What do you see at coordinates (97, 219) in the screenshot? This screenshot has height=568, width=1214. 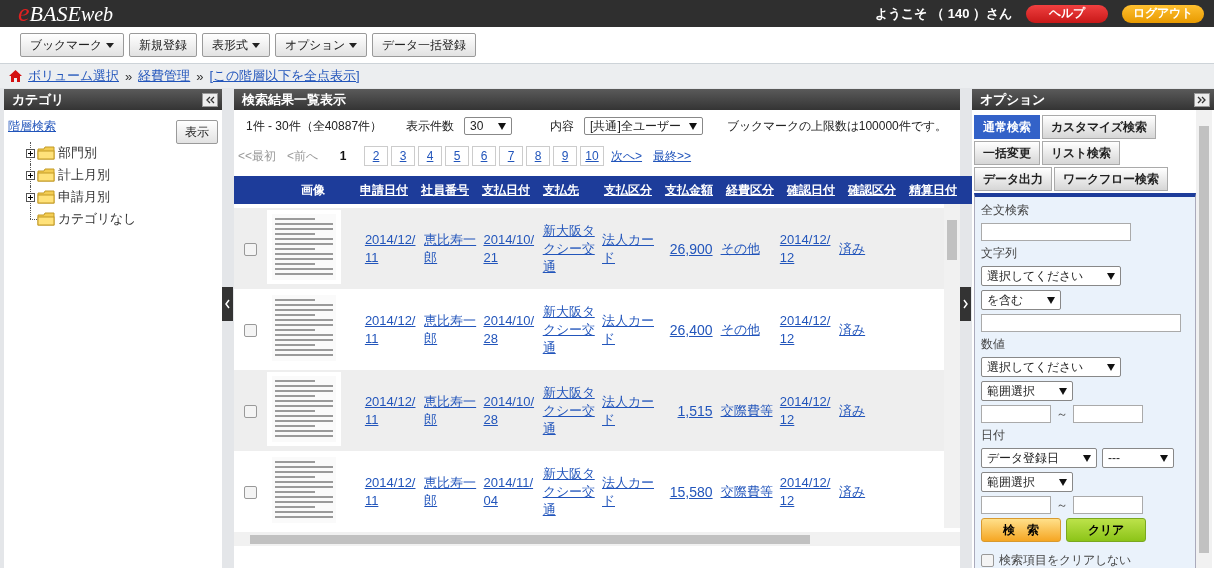 I see `tree-item: カテゴリなし` at bounding box center [97, 219].